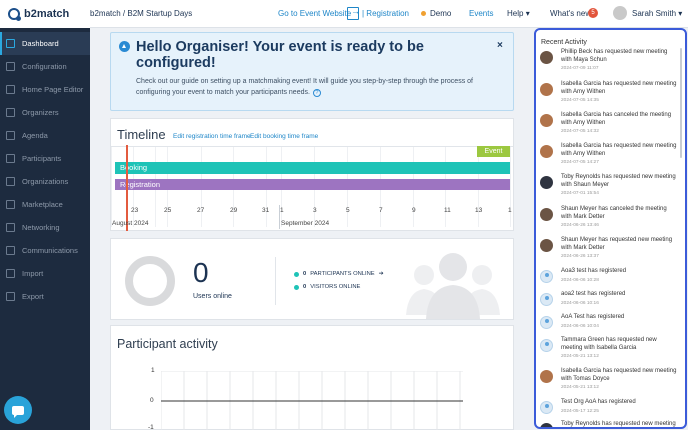 Image resolution: width=688 pixels, height=430 pixels. I want to click on whats-new-button: What's new, so click(570, 13).